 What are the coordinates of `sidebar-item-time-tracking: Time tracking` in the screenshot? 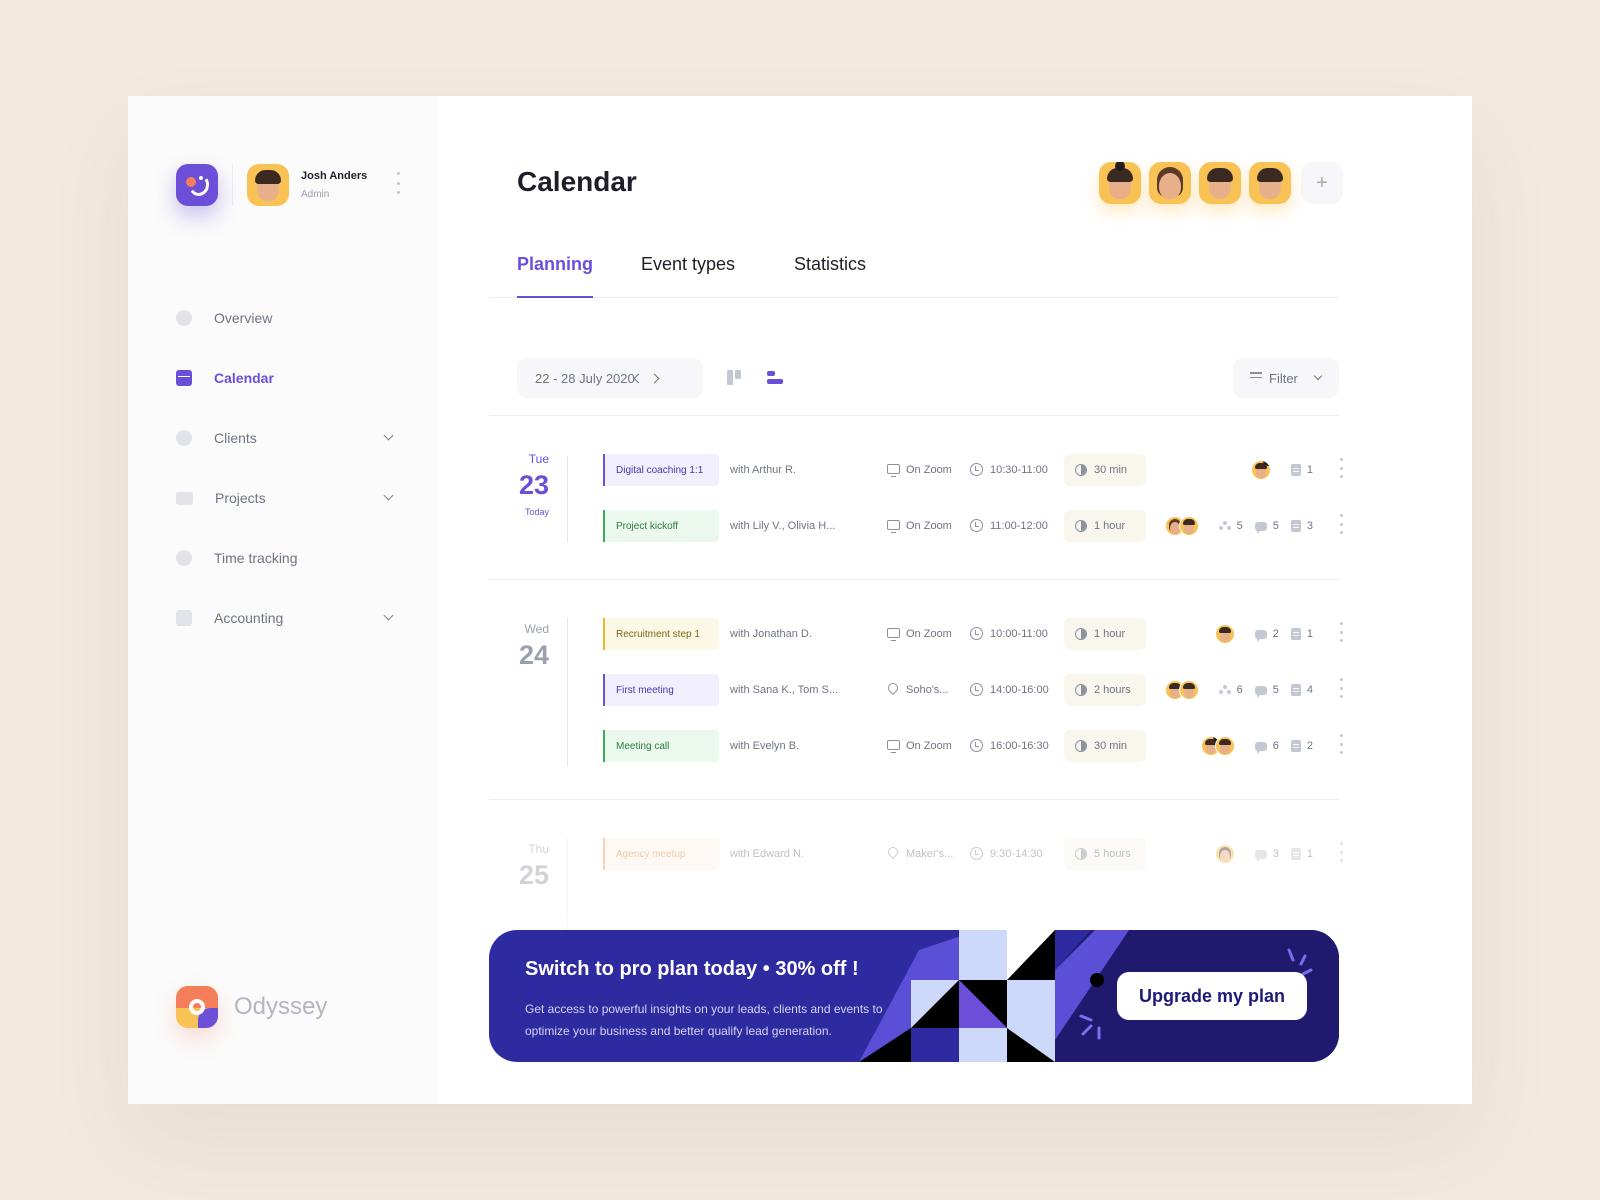 It's located at (286, 558).